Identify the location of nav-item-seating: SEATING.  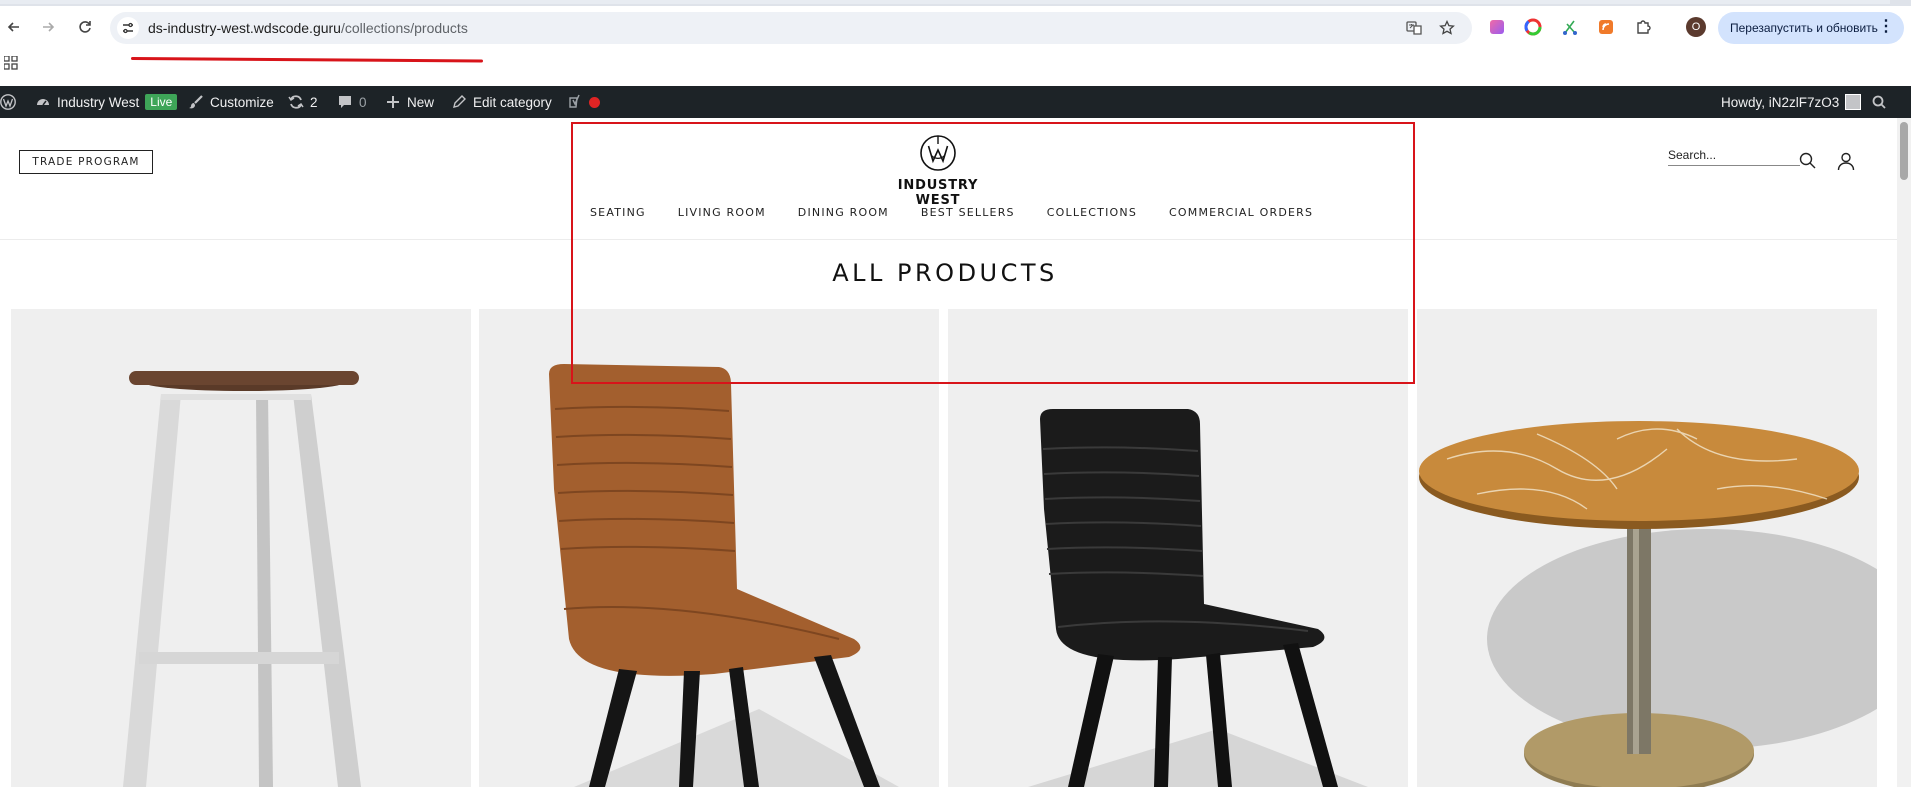
(618, 214).